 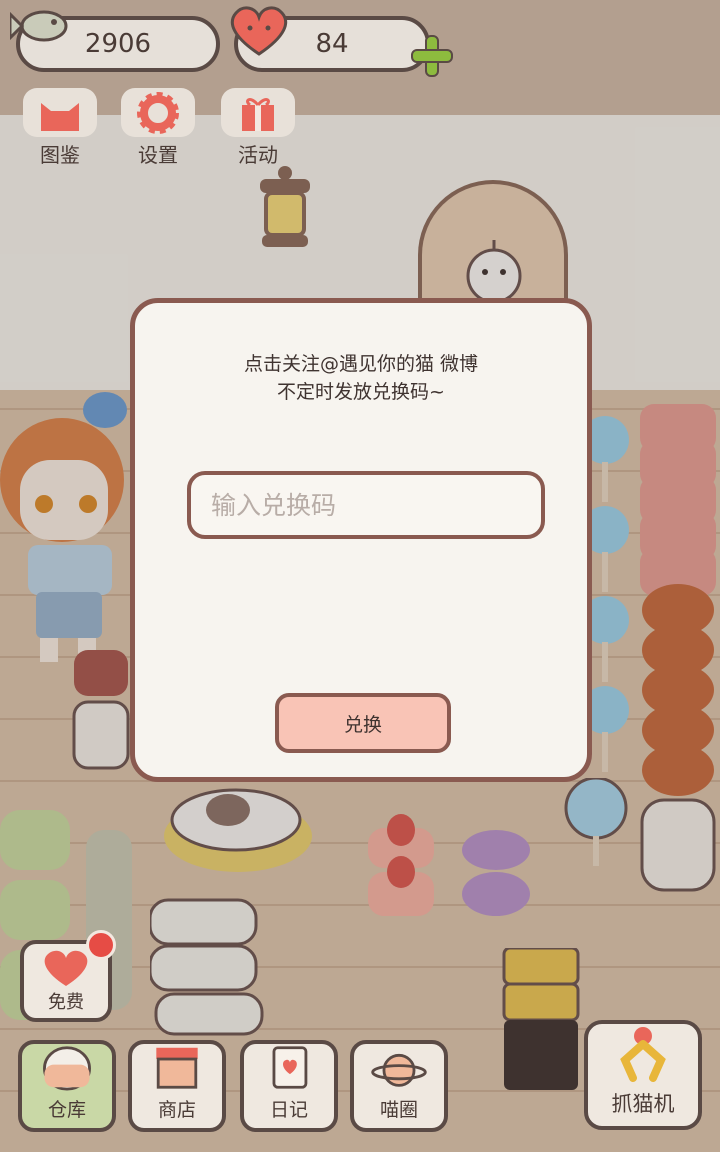 What do you see at coordinates (66, 1110) in the screenshot?
I see `warehouse-label: 仓库` at bounding box center [66, 1110].